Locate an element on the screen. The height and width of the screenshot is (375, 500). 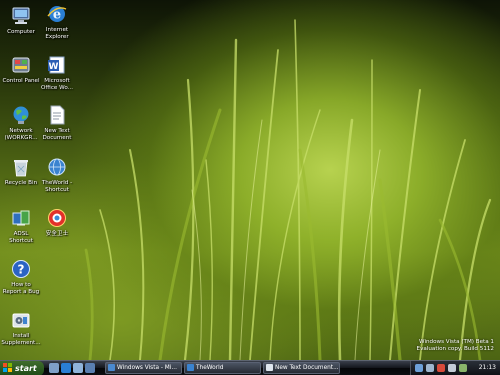
desktop-icon-new-text-document: New Text Document is located at coordinates (57, 123).